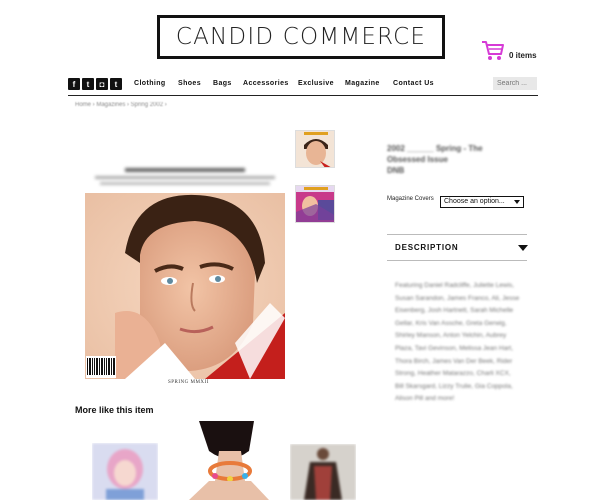 Image resolution: width=613 pixels, height=500 pixels. What do you see at coordinates (417, 159) in the screenshot?
I see `product-title-line-2: Obsessed Issue` at bounding box center [417, 159].